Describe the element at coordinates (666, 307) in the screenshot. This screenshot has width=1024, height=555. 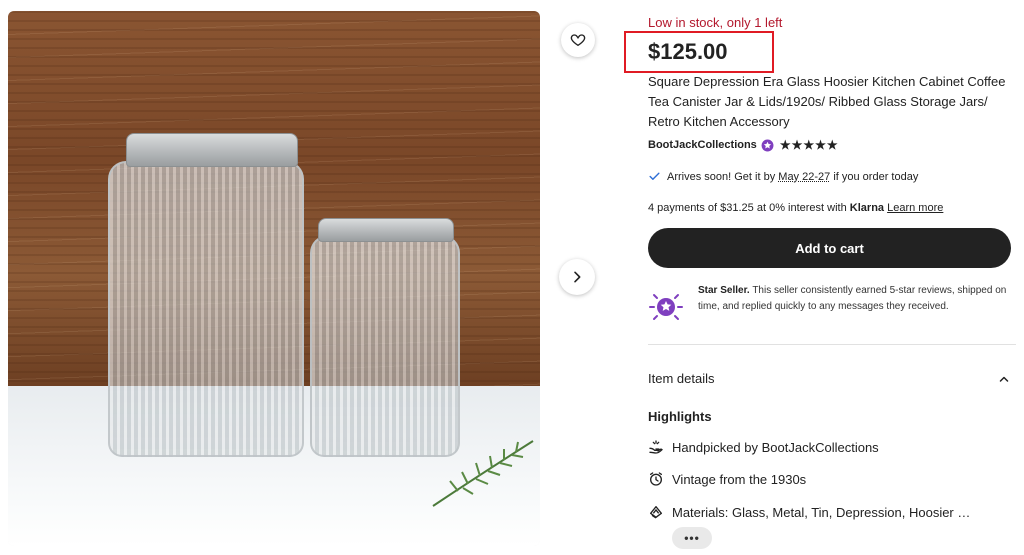
I see `star-seller-badge-icon` at that location.